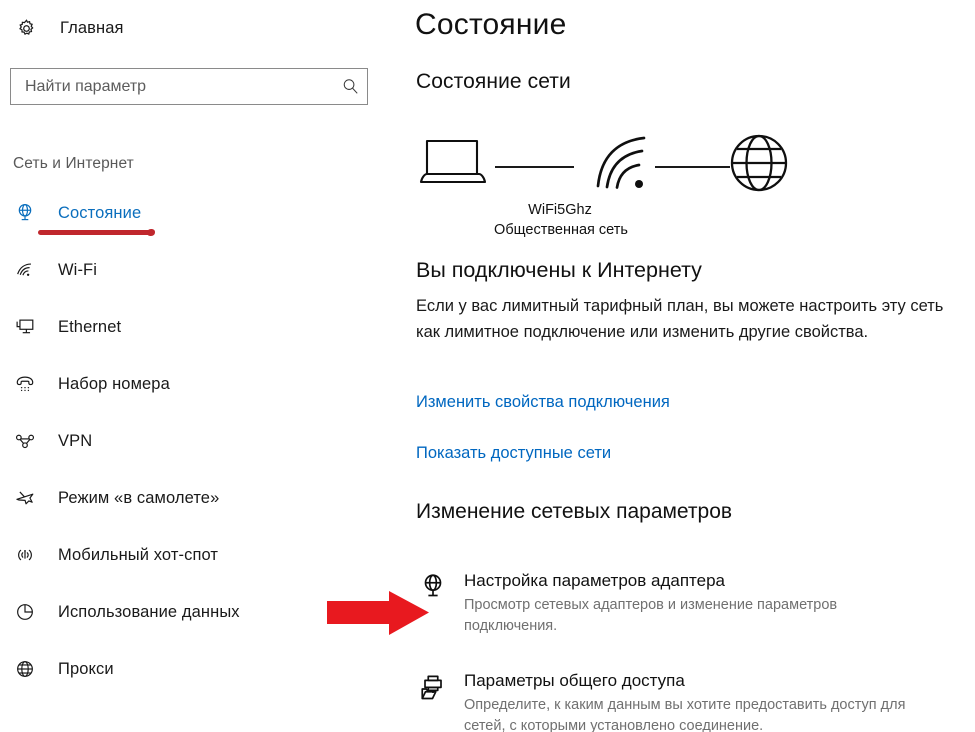 This screenshot has width=975, height=732. What do you see at coordinates (453, 166) in the screenshot?
I see `laptop-icon` at bounding box center [453, 166].